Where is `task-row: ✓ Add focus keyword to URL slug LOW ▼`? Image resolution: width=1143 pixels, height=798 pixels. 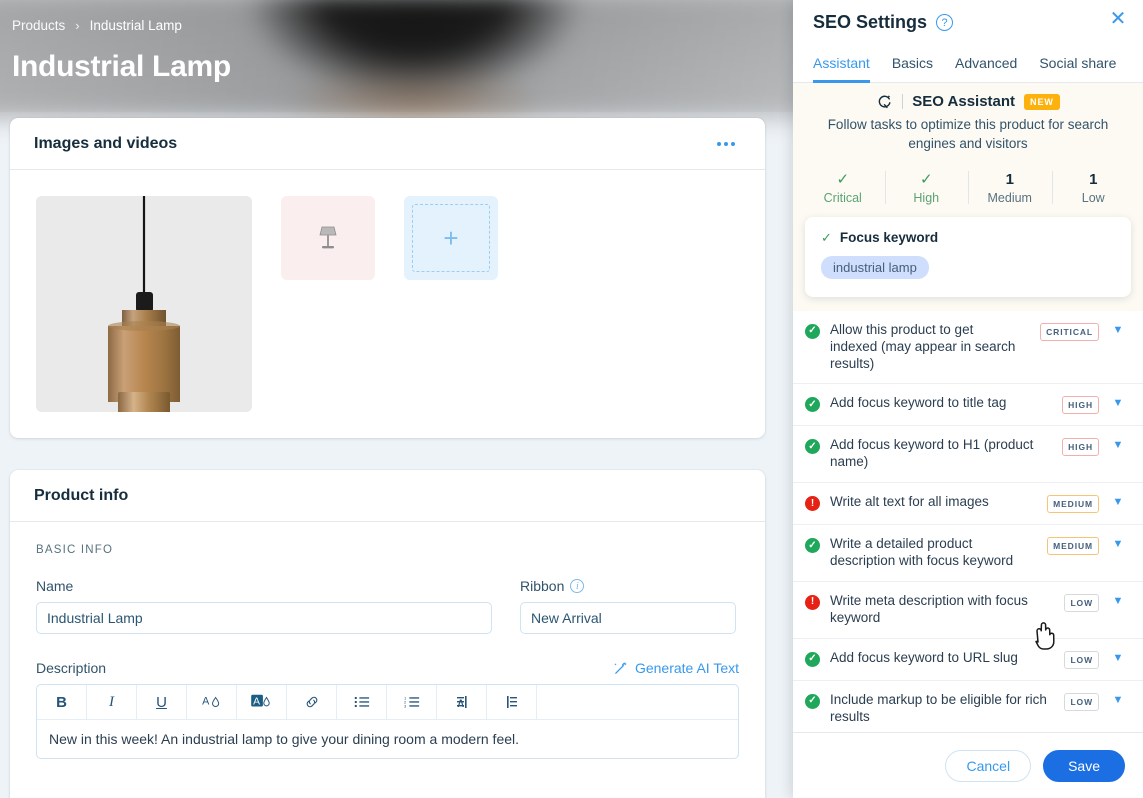
task-row: ✓ Add focus keyword to URL slug LOW ▼ is located at coordinates (968, 660).